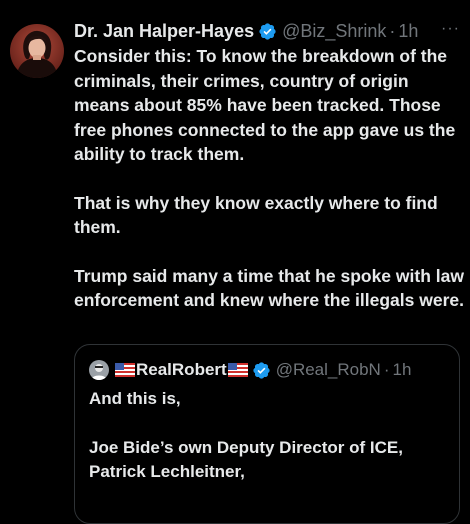 Image resolution: width=470 pixels, height=524 pixels. What do you see at coordinates (334, 31) in the screenshot?
I see `author-handle: @Biz_Shrink` at bounding box center [334, 31].